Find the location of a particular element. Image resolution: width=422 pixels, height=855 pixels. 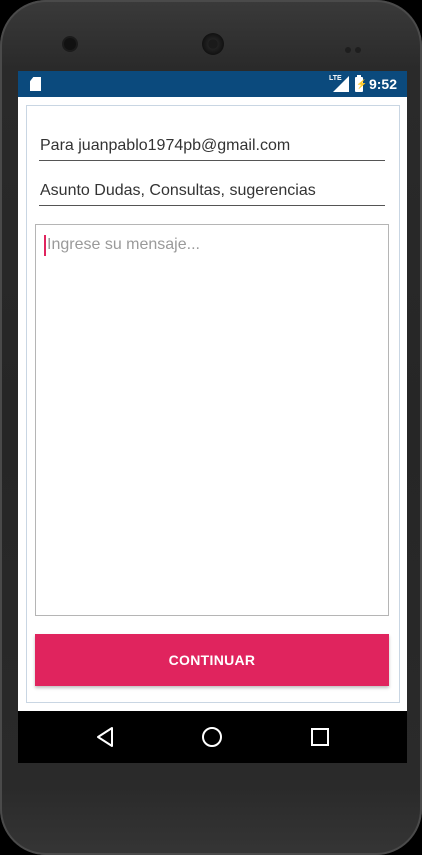

sensors is located at coordinates (356, 46).